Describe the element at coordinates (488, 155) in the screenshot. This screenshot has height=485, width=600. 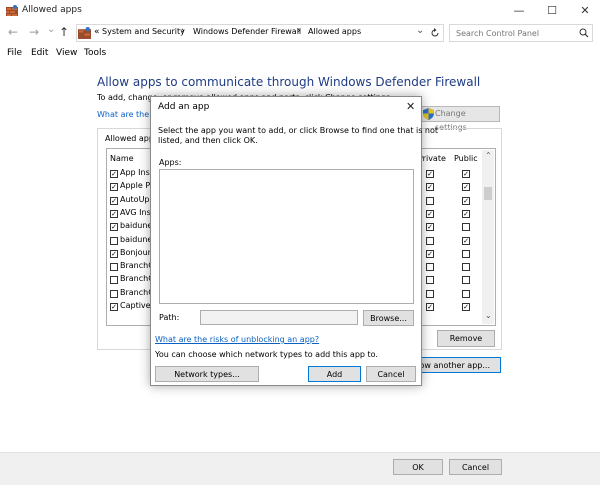
I see `scroll-up-arrow: ⌃` at that location.